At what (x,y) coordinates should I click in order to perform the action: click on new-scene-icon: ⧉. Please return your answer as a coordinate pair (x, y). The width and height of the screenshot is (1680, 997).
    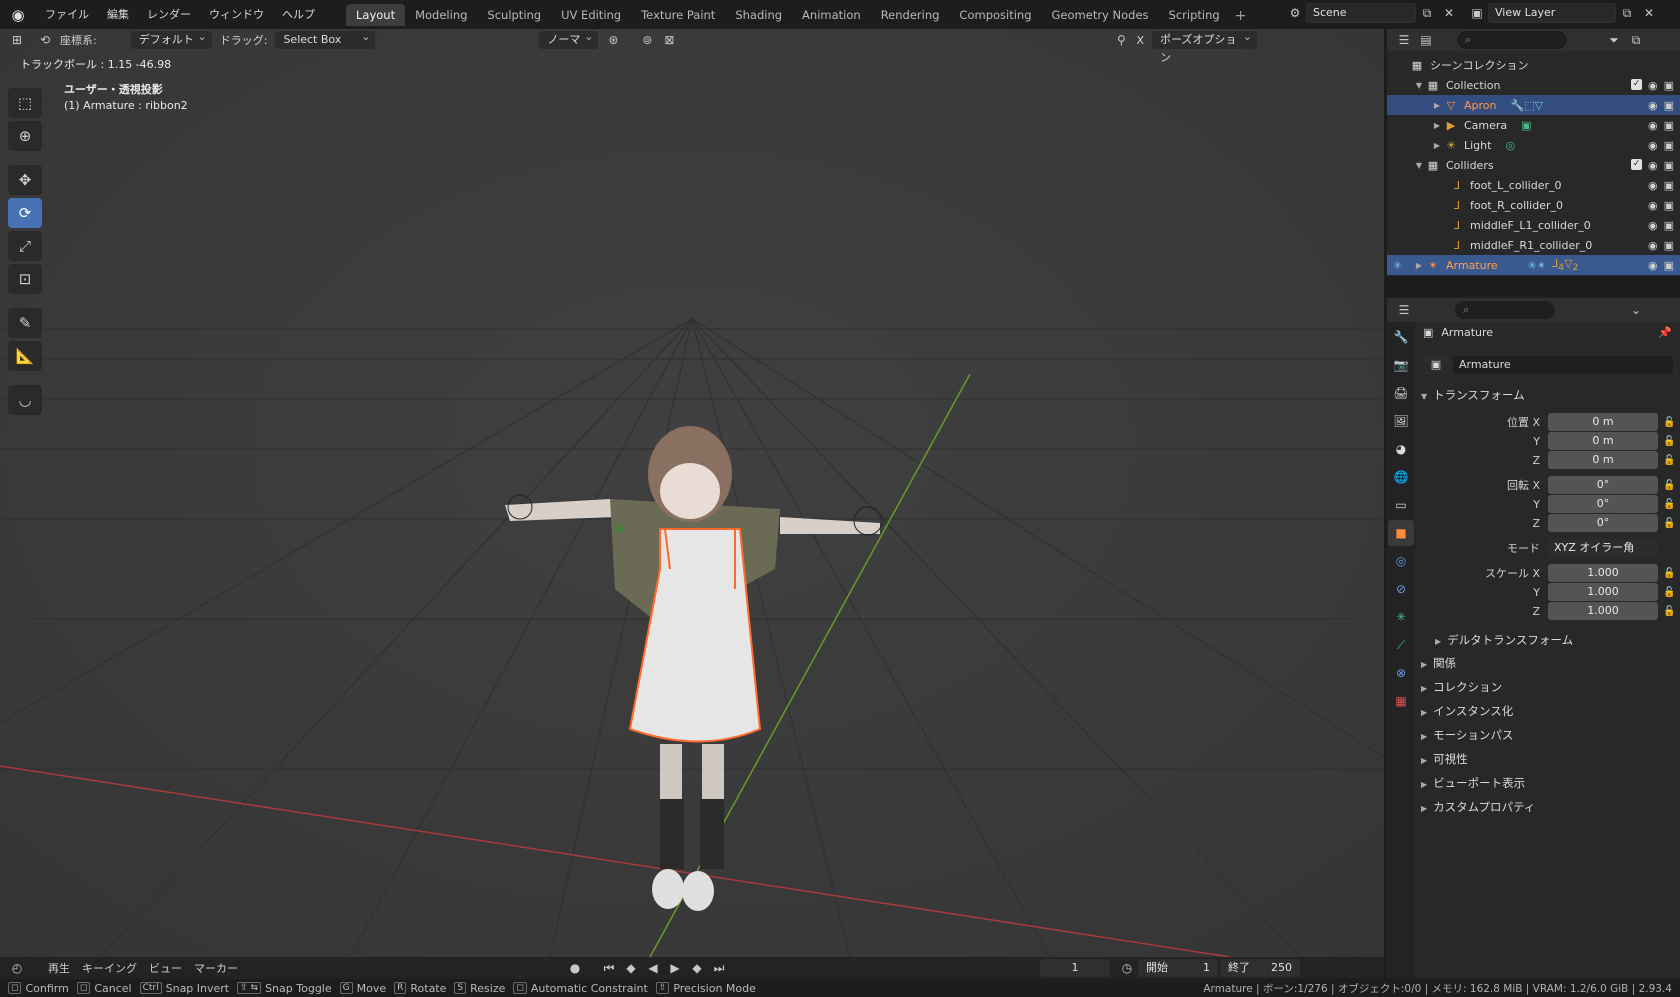
    Looking at the image, I should click on (1427, 13).